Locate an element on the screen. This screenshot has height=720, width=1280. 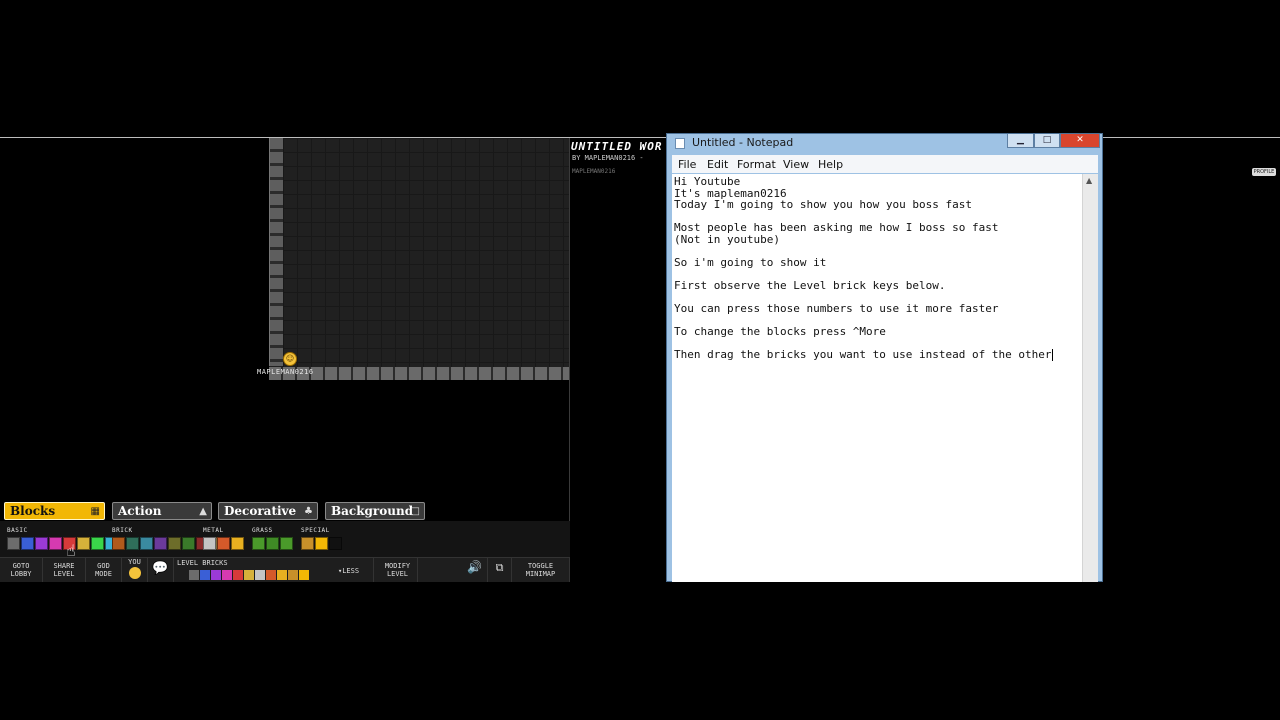
less-toggle: ▾LESS is located at coordinates (348, 571).